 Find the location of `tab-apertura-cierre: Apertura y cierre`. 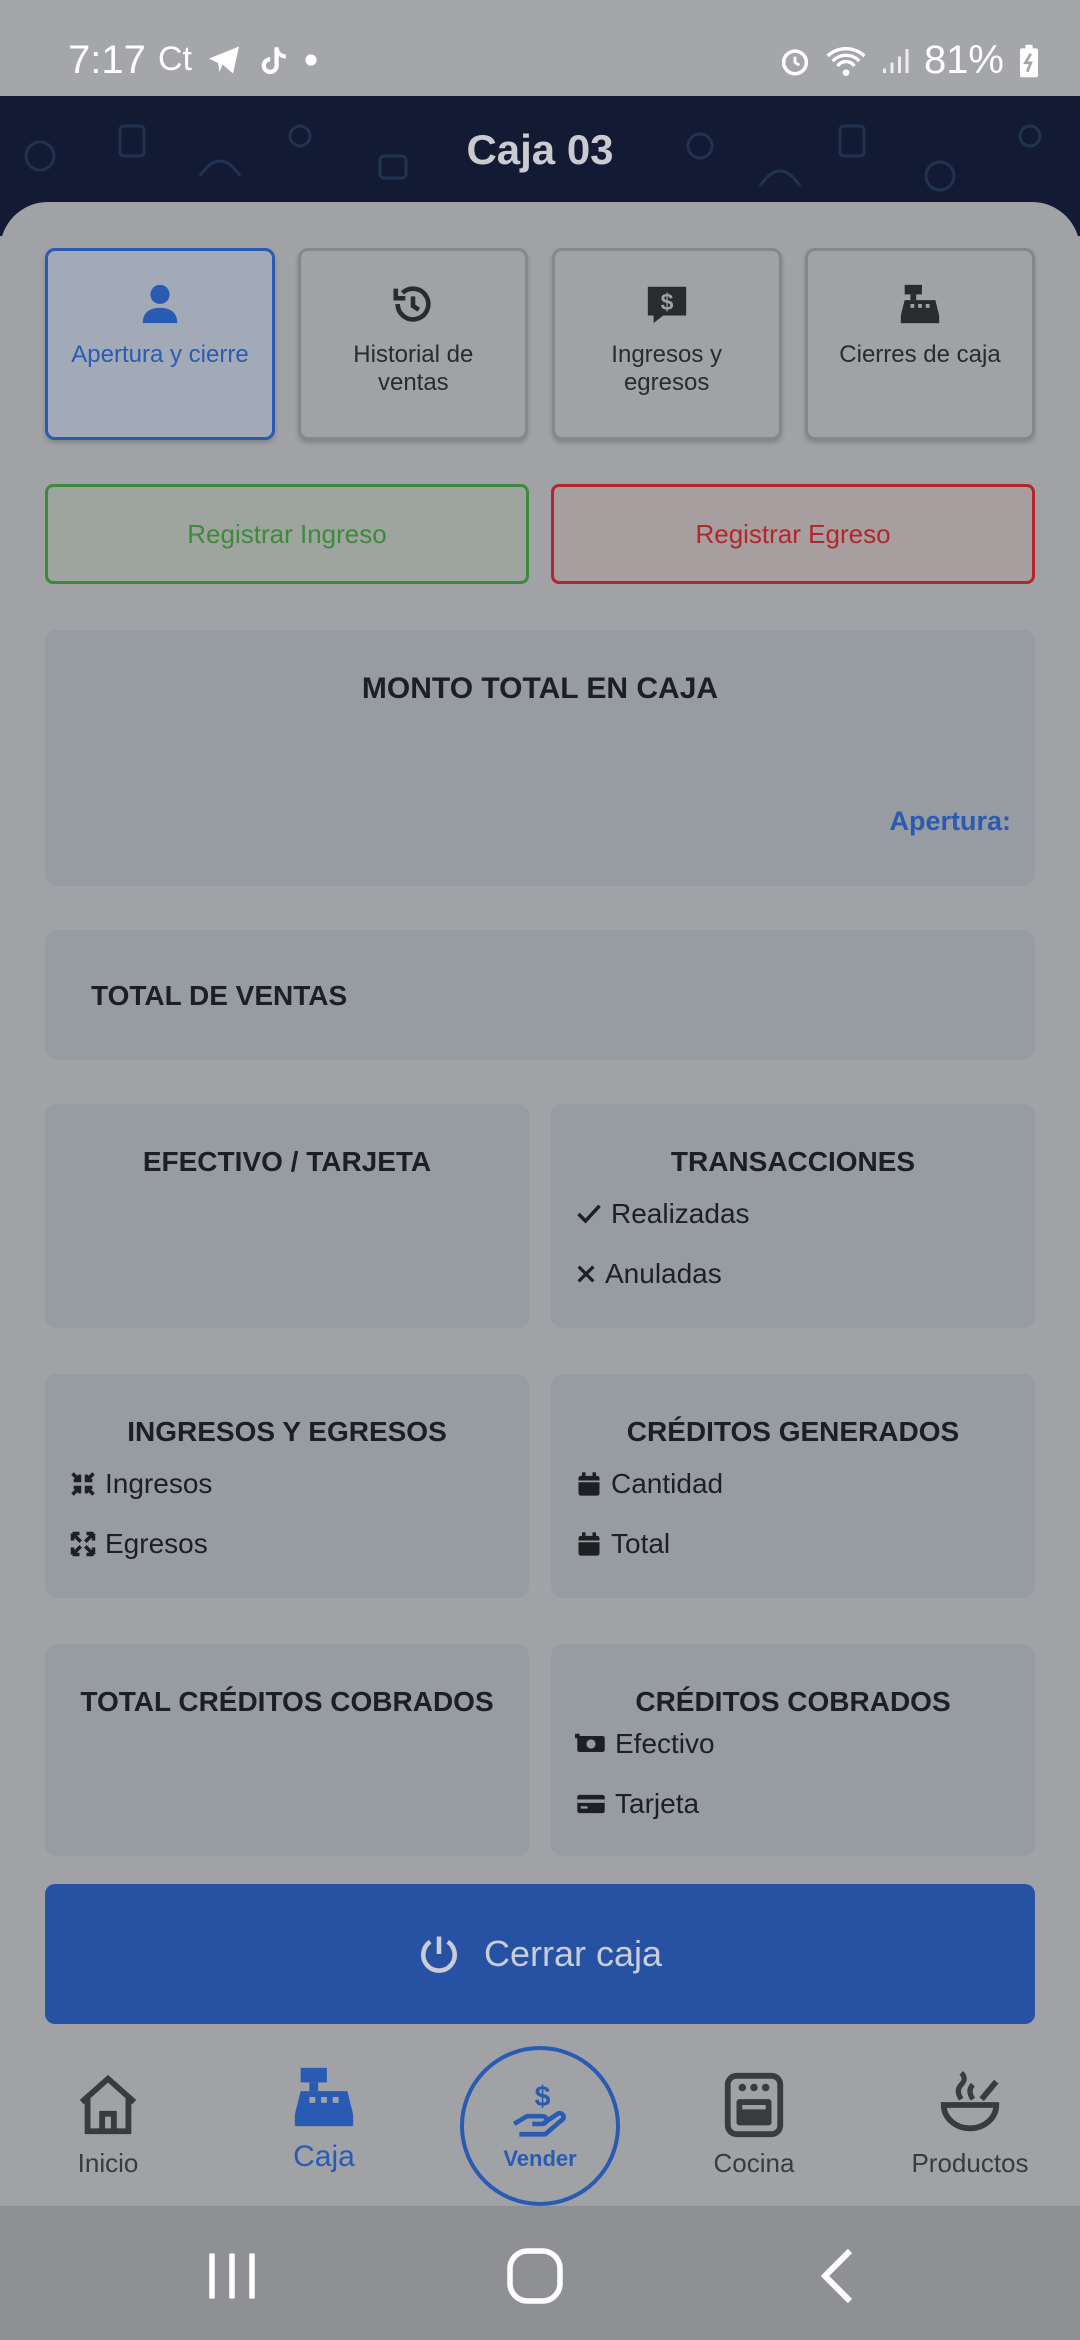

tab-apertura-cierre: Apertura y cierre is located at coordinates (160, 344).